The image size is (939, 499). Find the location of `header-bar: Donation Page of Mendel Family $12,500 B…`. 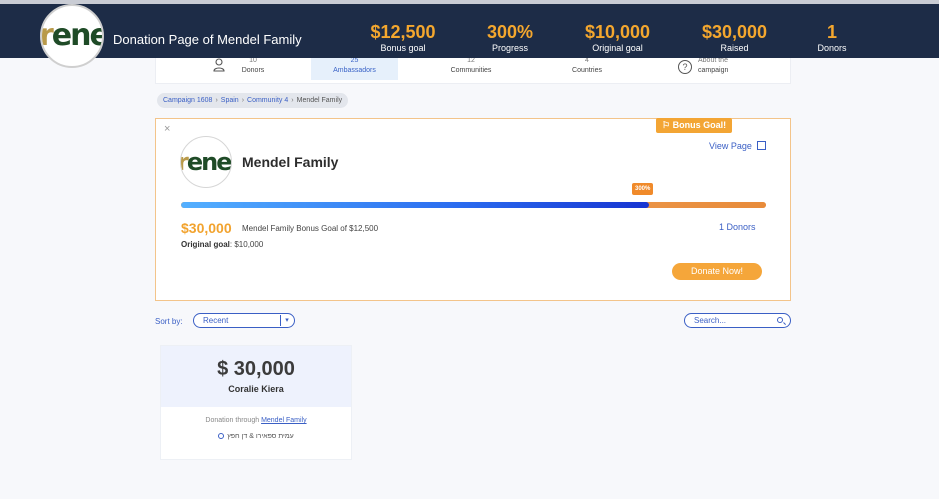

header-bar: Donation Page of Mendel Family $12,500 B… is located at coordinates (469, 31).